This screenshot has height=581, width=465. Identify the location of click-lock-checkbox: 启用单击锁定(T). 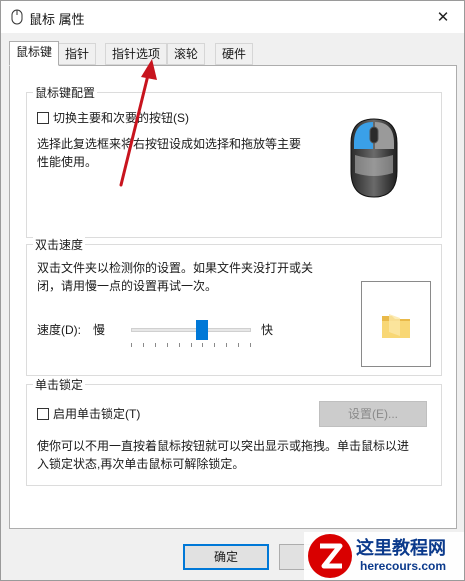
(88, 414).